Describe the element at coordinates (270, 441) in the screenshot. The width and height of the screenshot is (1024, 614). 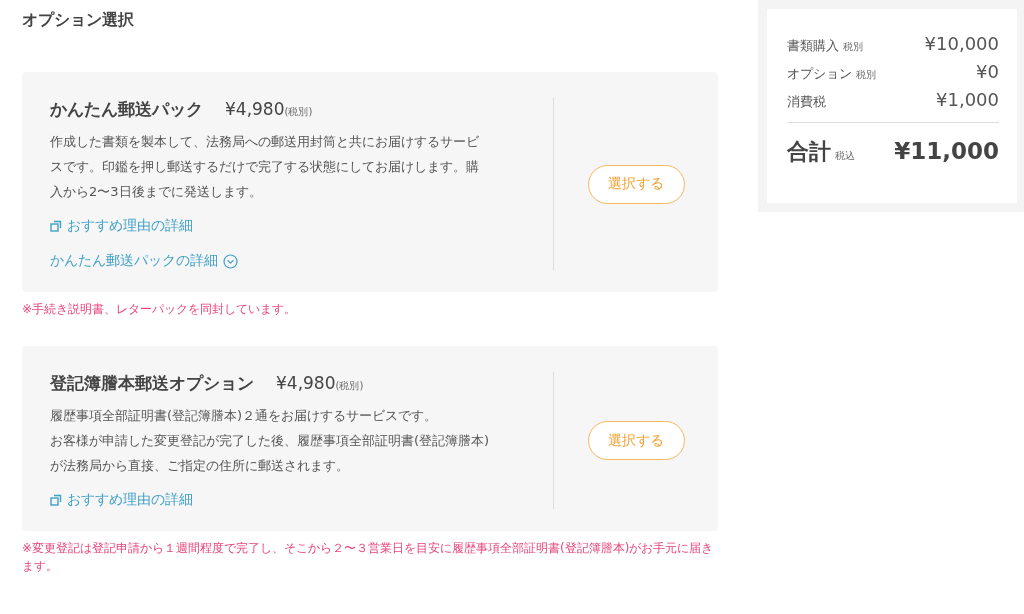
I see `description-line: お客様が申請した変更登記が完了した後、履歴事項全部証明書(登記簿謄本)` at that location.